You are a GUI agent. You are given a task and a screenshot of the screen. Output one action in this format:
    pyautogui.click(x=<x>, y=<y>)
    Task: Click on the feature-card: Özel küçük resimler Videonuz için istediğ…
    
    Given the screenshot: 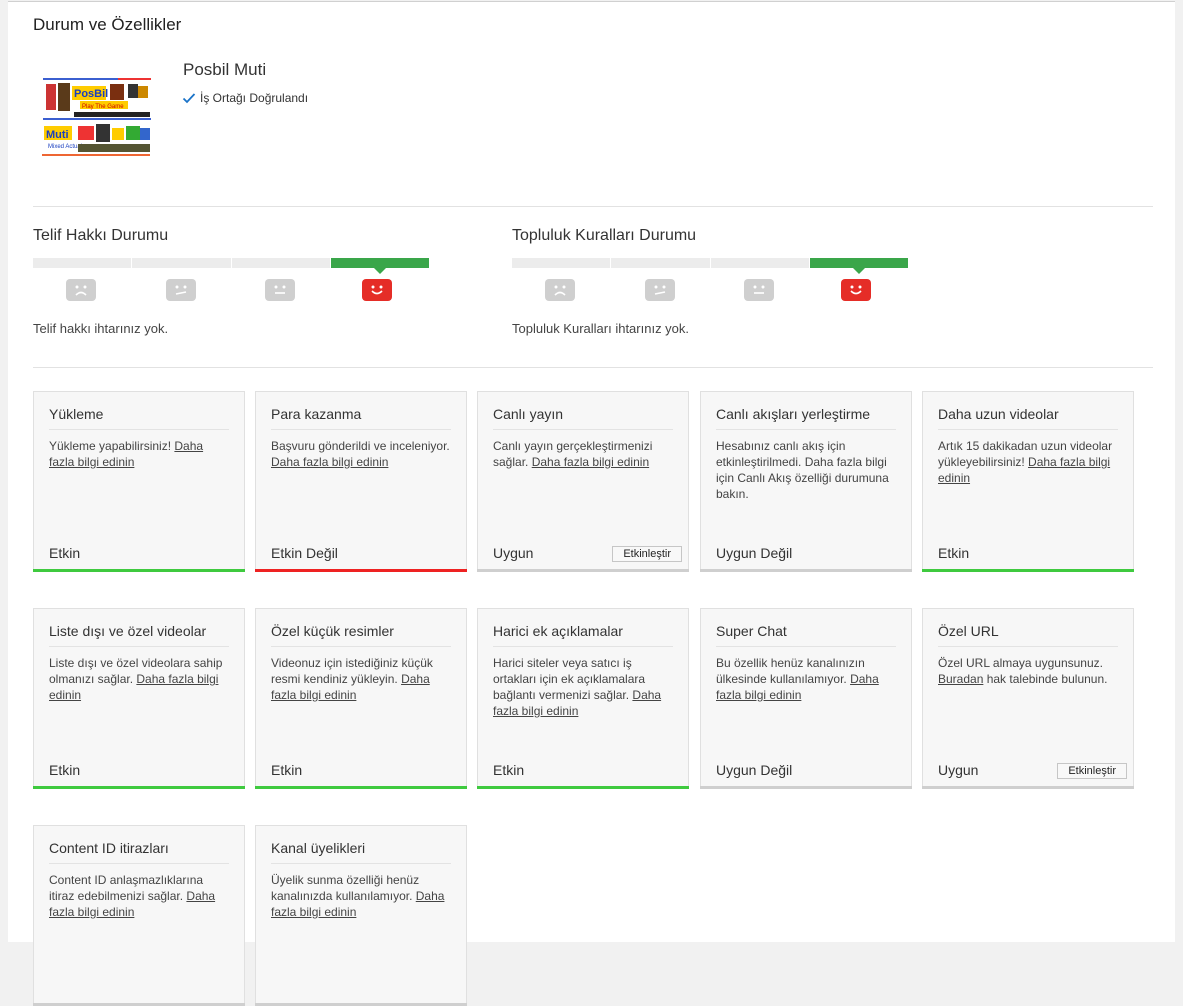 What is the action you would take?
    pyautogui.click(x=361, y=698)
    